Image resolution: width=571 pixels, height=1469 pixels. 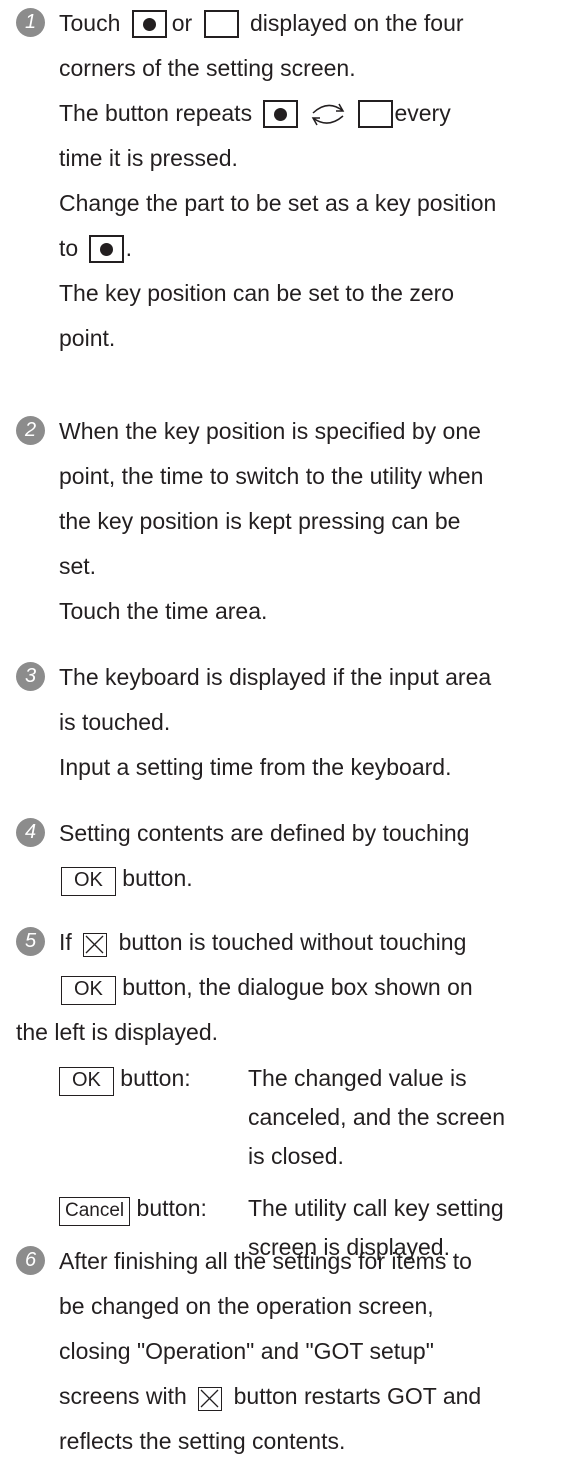 What do you see at coordinates (255, 767) in the screenshot?
I see `text: Input a setting time from the keyboard.` at bounding box center [255, 767].